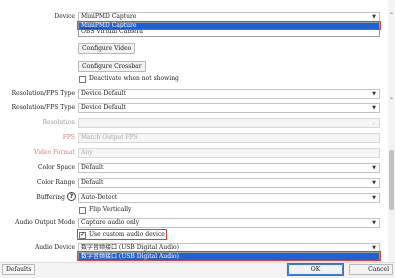 The height and width of the screenshot is (278, 395). What do you see at coordinates (58, 122) in the screenshot?
I see `resolution-label: Resolution` at bounding box center [58, 122].